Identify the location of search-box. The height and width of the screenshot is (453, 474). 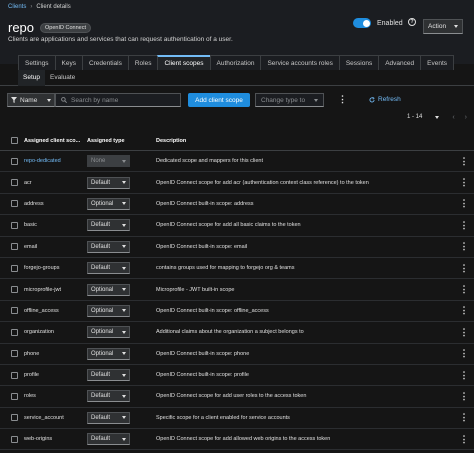
(118, 100).